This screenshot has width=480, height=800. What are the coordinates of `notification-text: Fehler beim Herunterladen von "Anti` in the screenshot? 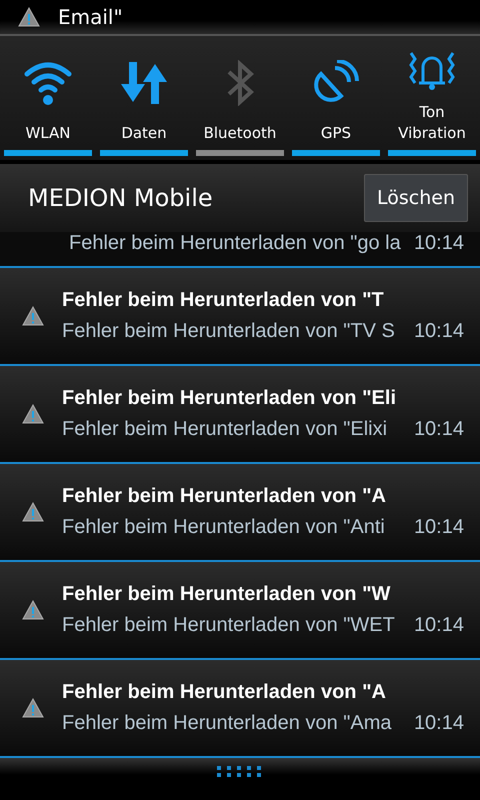 It's located at (223, 527).